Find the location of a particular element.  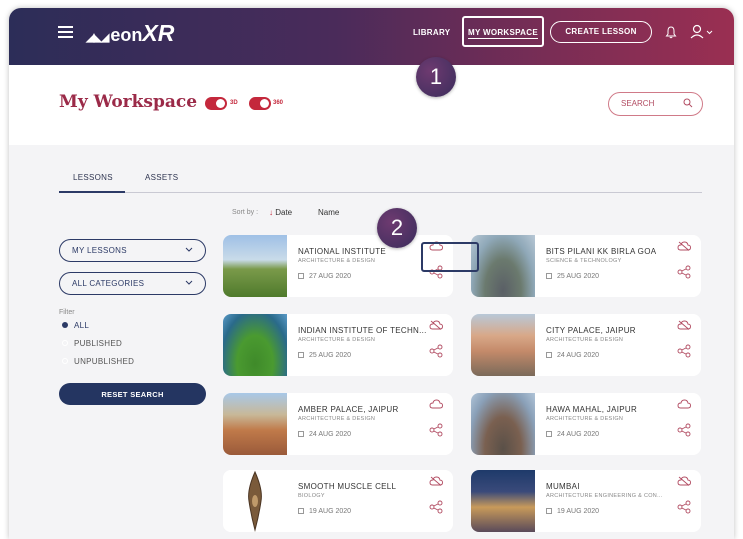

sort-by-name-button: Name is located at coordinates (328, 212).